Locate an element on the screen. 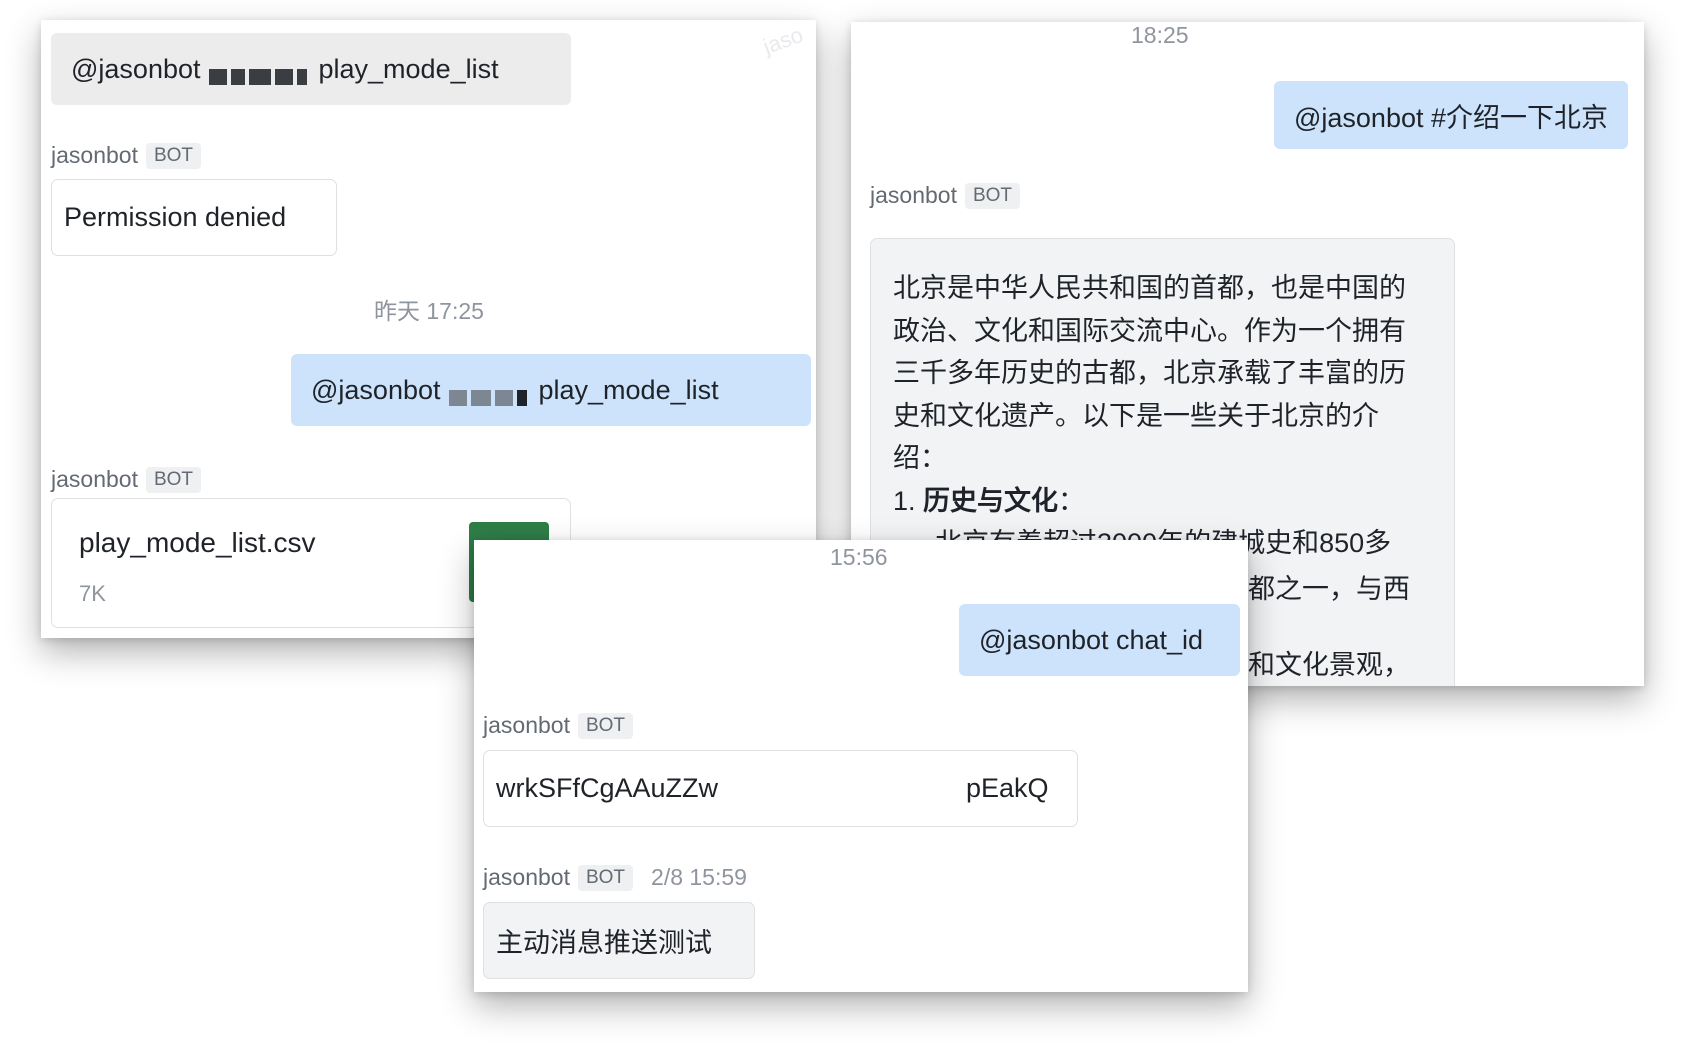 The height and width of the screenshot is (1052, 1684). reply-line: 史和文化遗产。以下是一些关于北京的介 is located at coordinates (1136, 415).